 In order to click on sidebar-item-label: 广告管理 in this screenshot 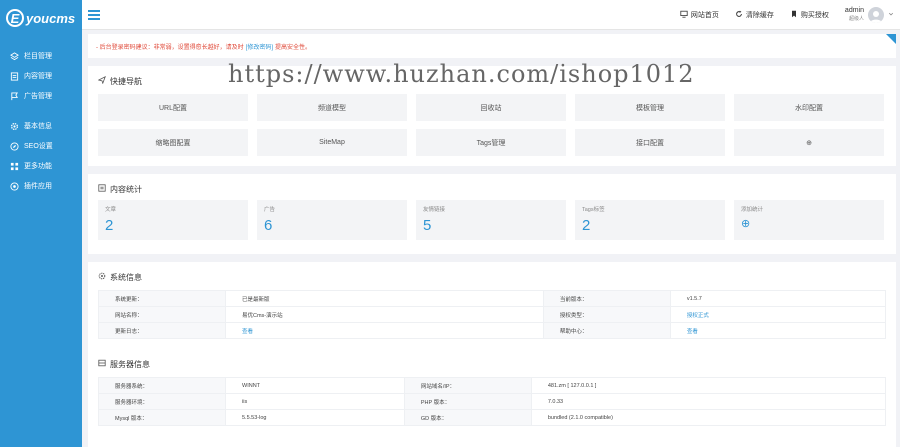, I will do `click(38, 96)`.